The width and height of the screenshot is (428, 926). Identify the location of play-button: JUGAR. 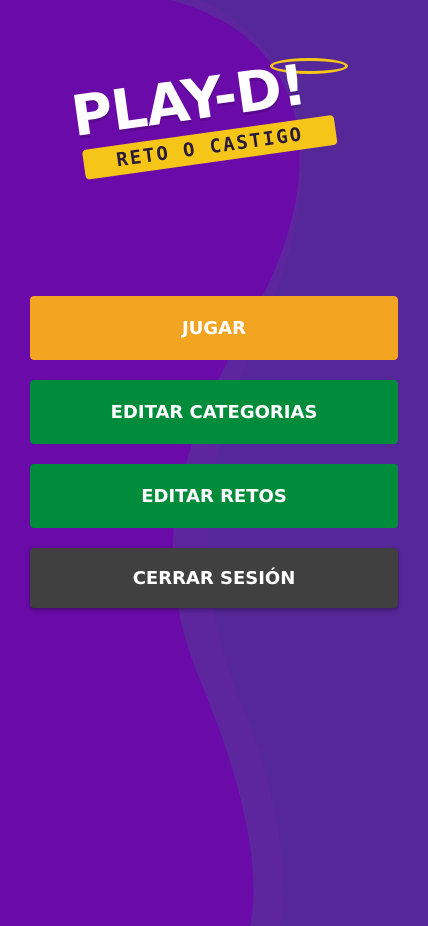
(214, 328).